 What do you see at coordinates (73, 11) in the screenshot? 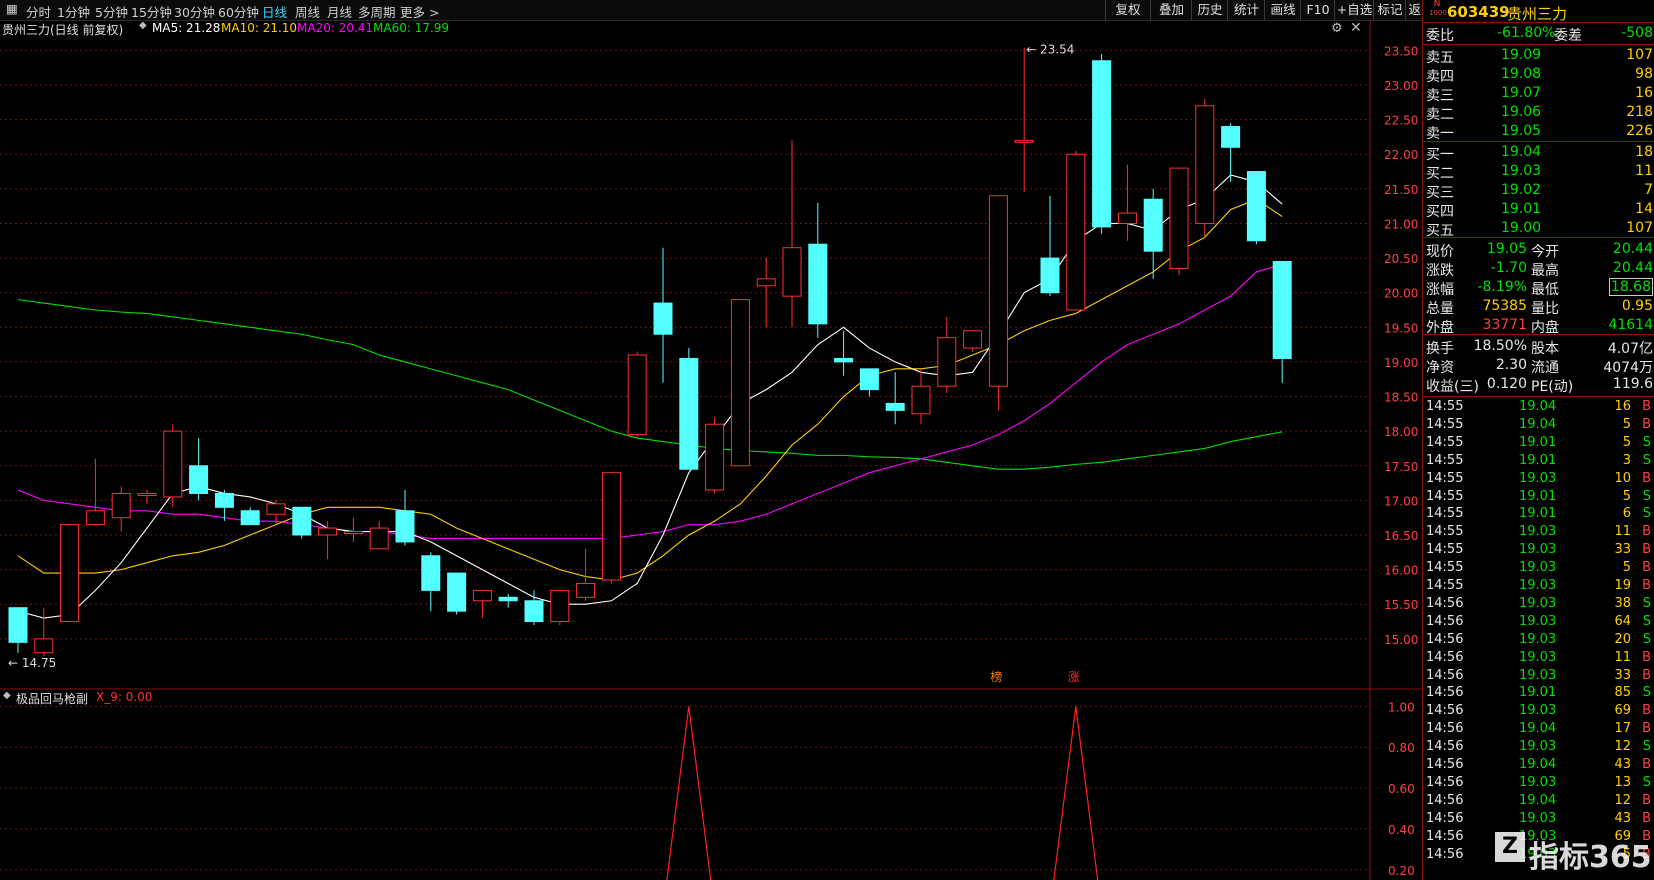
I see `period-tab-1: 1分钟` at bounding box center [73, 11].